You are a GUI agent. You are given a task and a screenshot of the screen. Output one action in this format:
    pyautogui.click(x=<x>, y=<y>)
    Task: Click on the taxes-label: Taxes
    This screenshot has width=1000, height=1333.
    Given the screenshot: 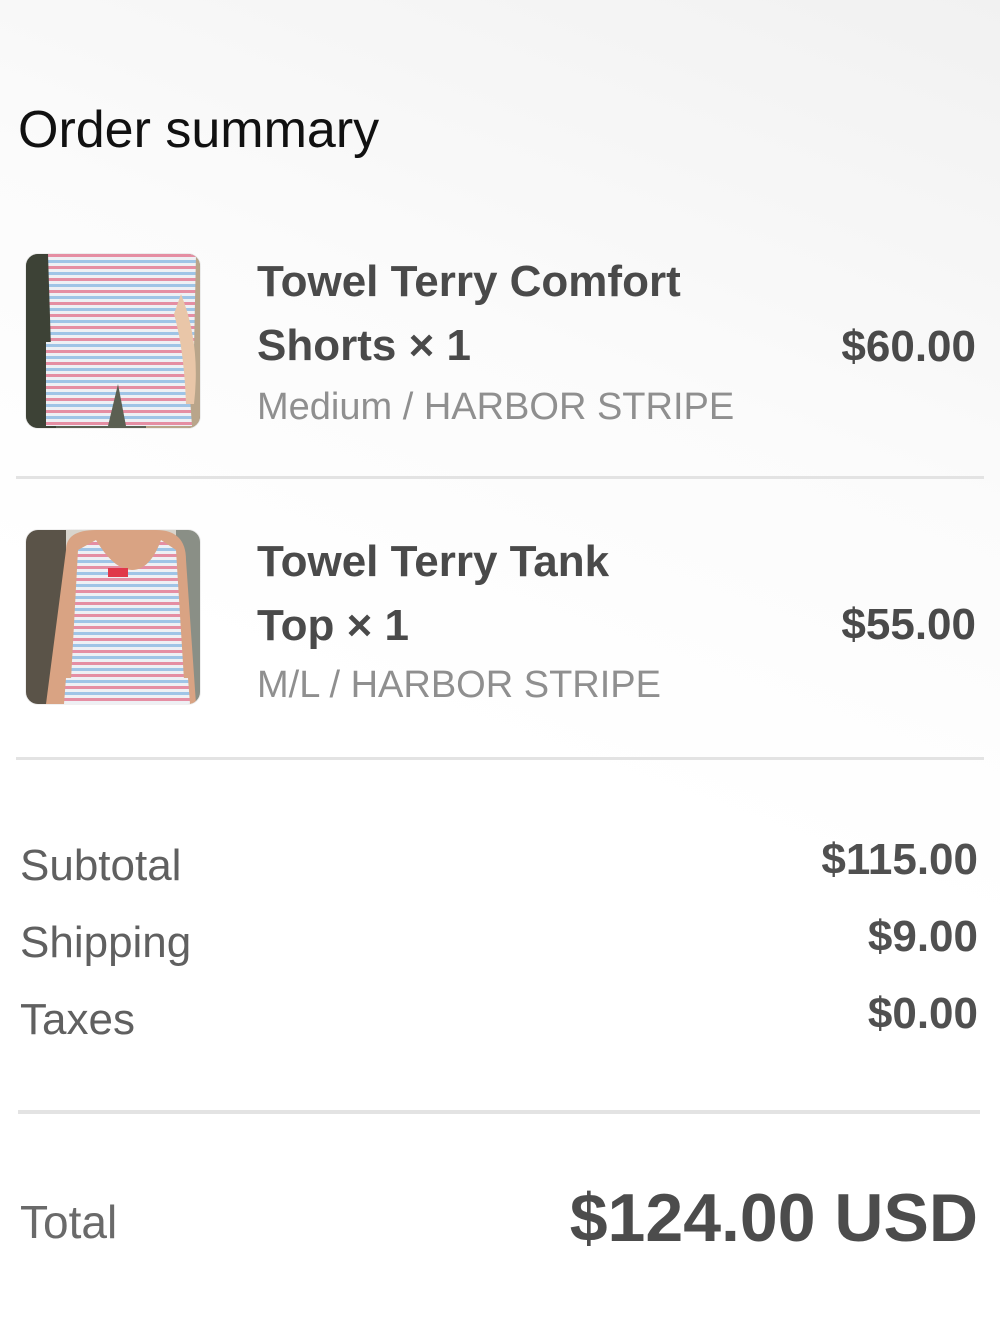 What is the action you would take?
    pyautogui.click(x=77, y=1019)
    